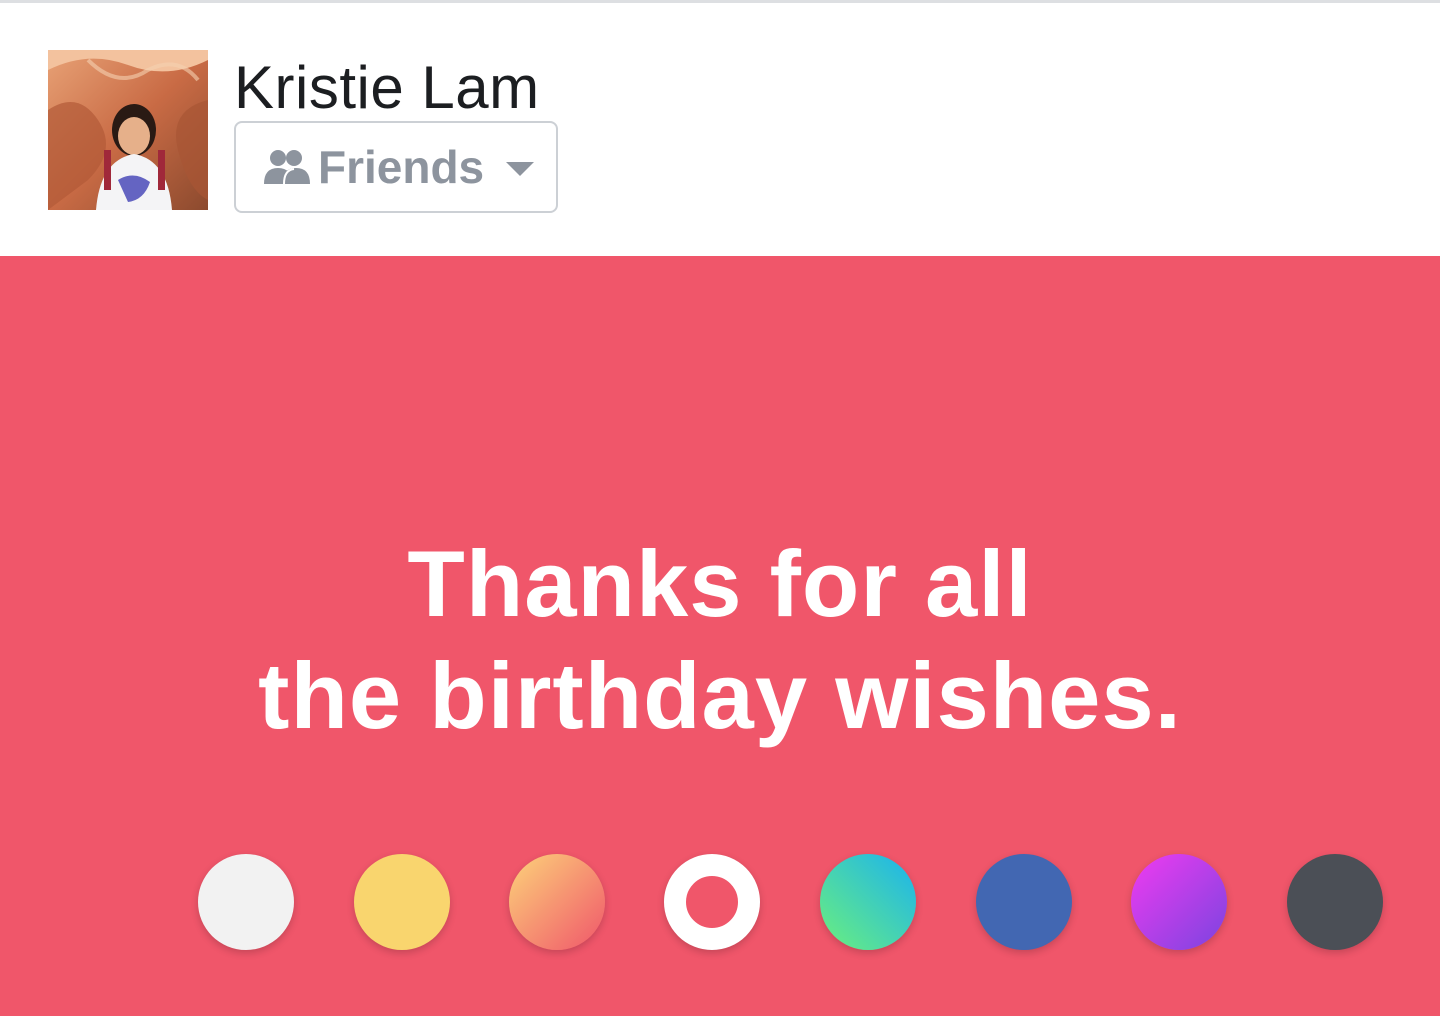 This screenshot has width=1440, height=1016. What do you see at coordinates (1179, 902) in the screenshot?
I see `background-swatch-purple-gradient` at bounding box center [1179, 902].